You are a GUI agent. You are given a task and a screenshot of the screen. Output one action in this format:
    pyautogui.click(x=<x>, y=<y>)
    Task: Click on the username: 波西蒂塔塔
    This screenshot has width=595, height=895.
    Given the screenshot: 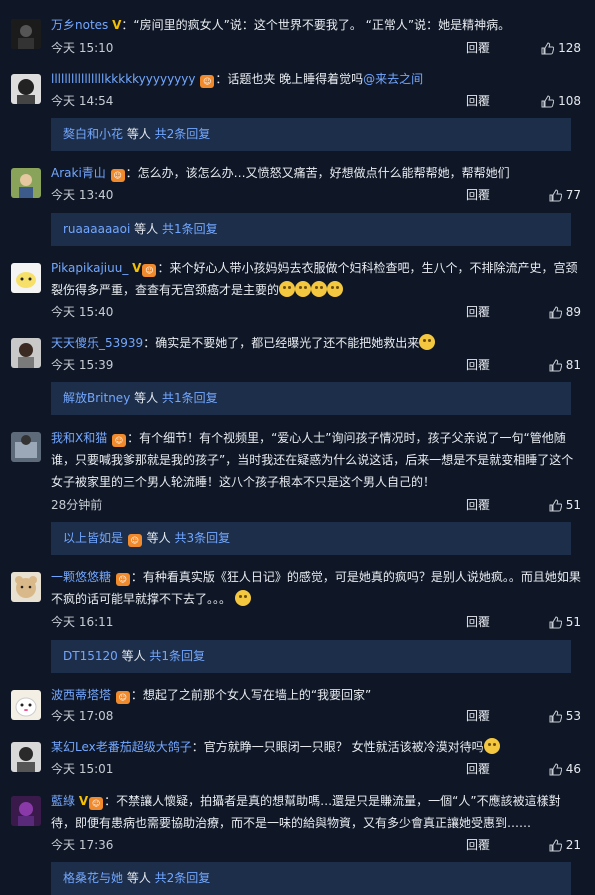 What is the action you would take?
    pyautogui.click(x=81, y=695)
    